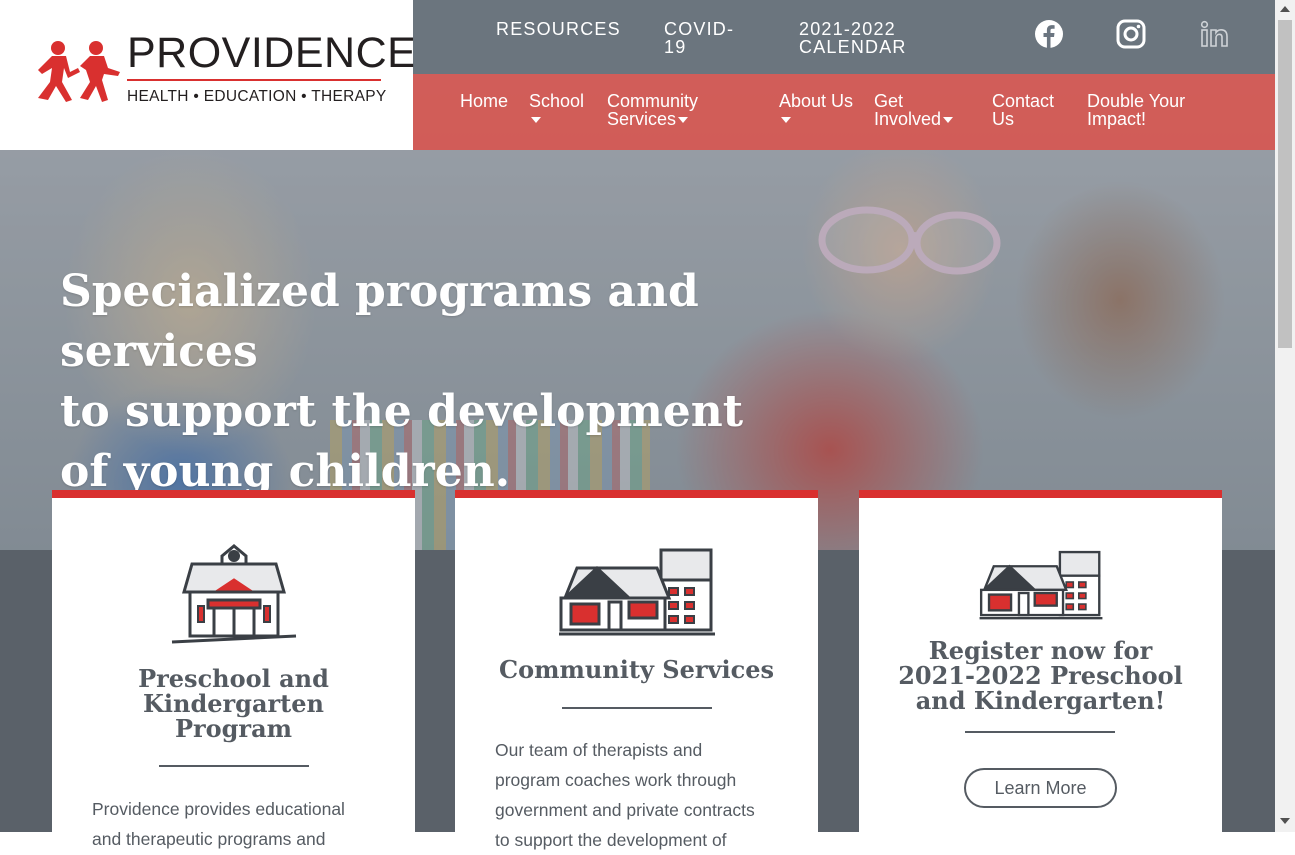 This screenshot has height=855, width=1295. I want to click on scrollbar-thumb, so click(1285, 184).